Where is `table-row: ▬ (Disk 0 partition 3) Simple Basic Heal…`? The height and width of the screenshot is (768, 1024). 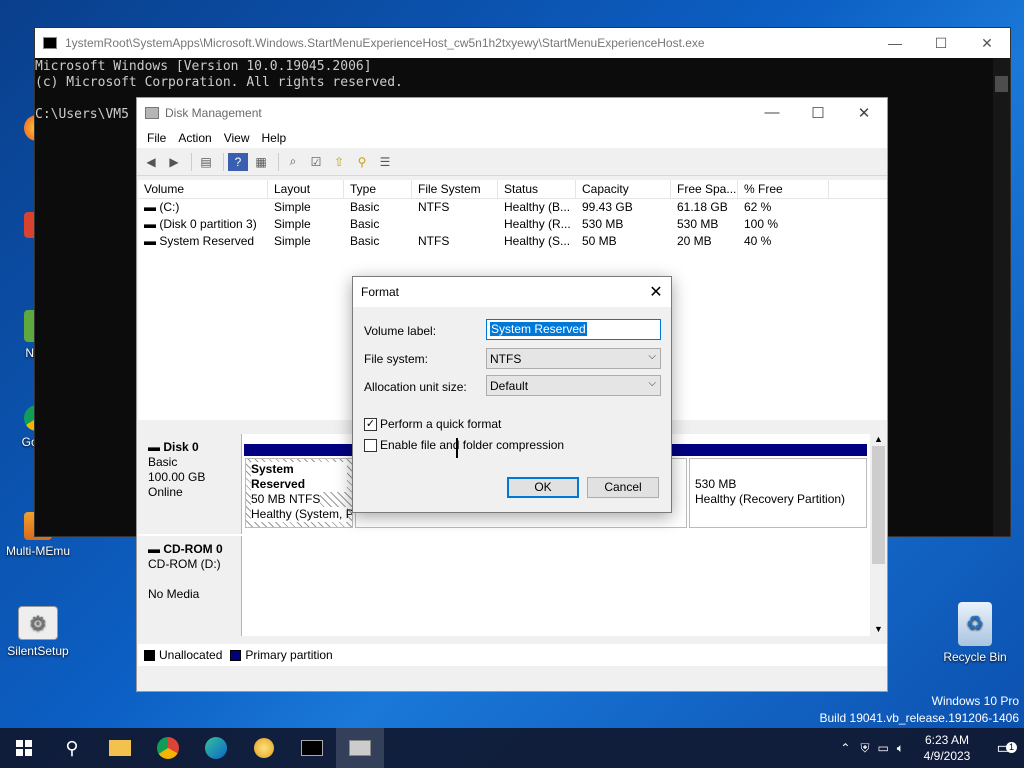 table-row: ▬ (Disk 0 partition 3) Simple Basic Heal… is located at coordinates (512, 224).